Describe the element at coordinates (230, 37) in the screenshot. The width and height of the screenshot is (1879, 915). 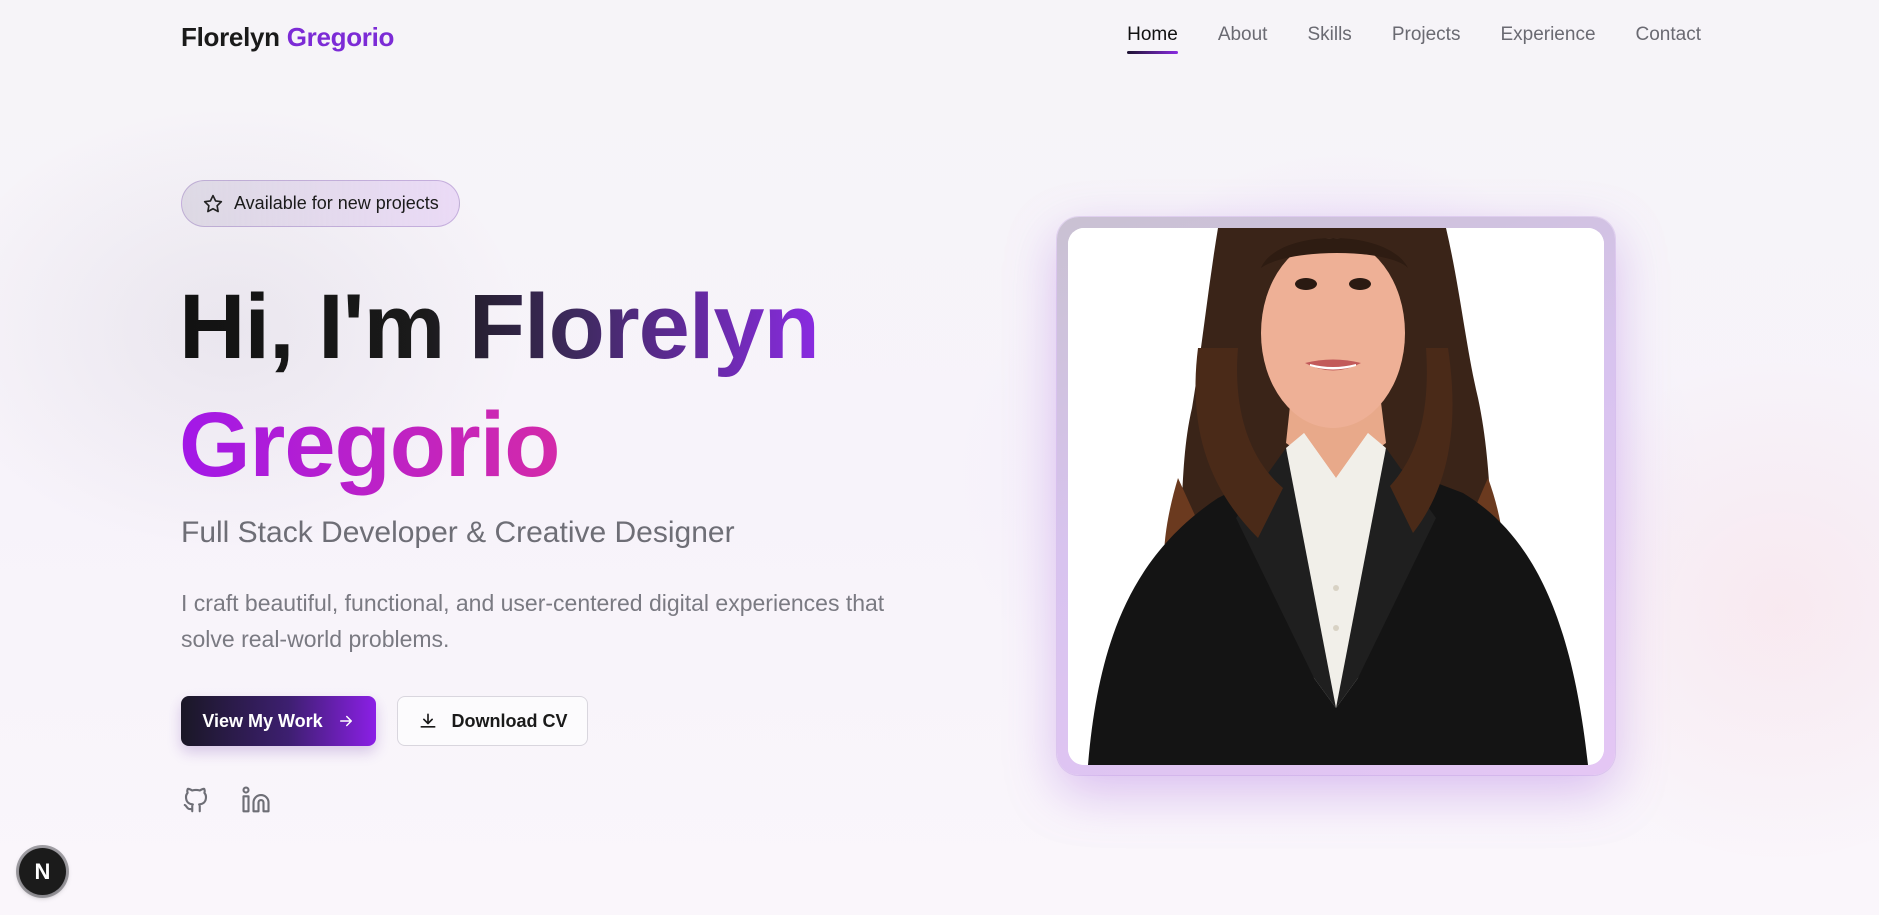
I see `logo-first-name: Florelyn` at that location.